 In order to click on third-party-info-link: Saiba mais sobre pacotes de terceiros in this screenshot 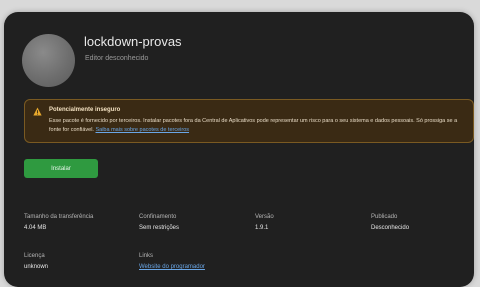, I will do `click(142, 130)`.